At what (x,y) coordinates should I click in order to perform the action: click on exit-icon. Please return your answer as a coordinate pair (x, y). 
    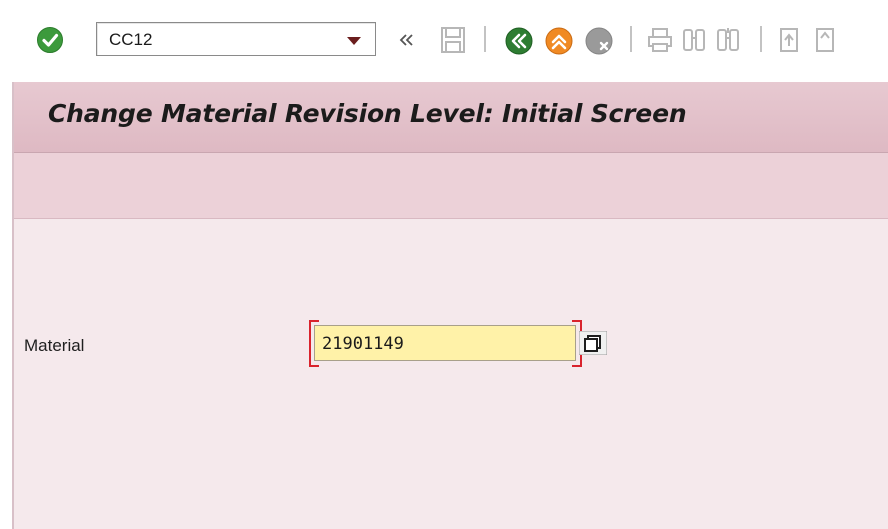
    Looking at the image, I should click on (559, 41).